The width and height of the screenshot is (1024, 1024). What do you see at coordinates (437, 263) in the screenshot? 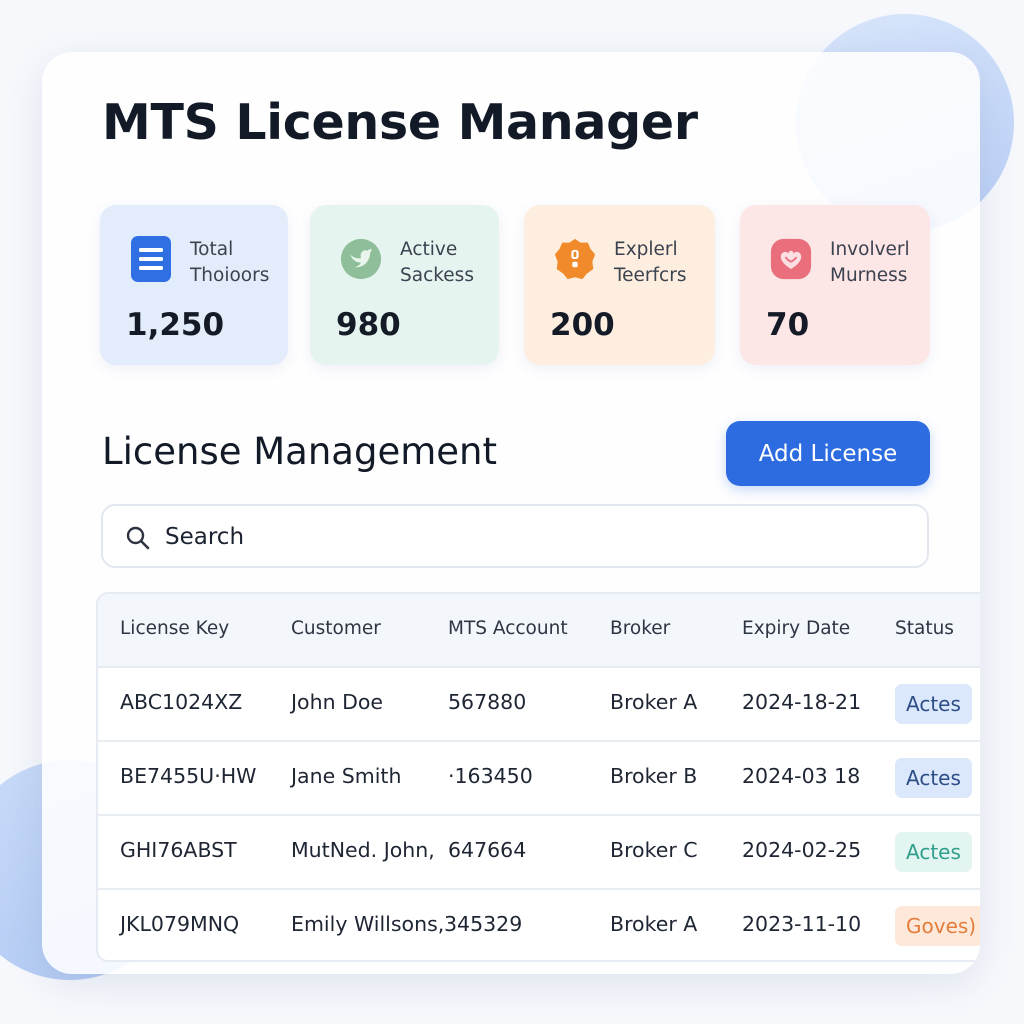
I see `stat-label: Active Sackess` at bounding box center [437, 263].